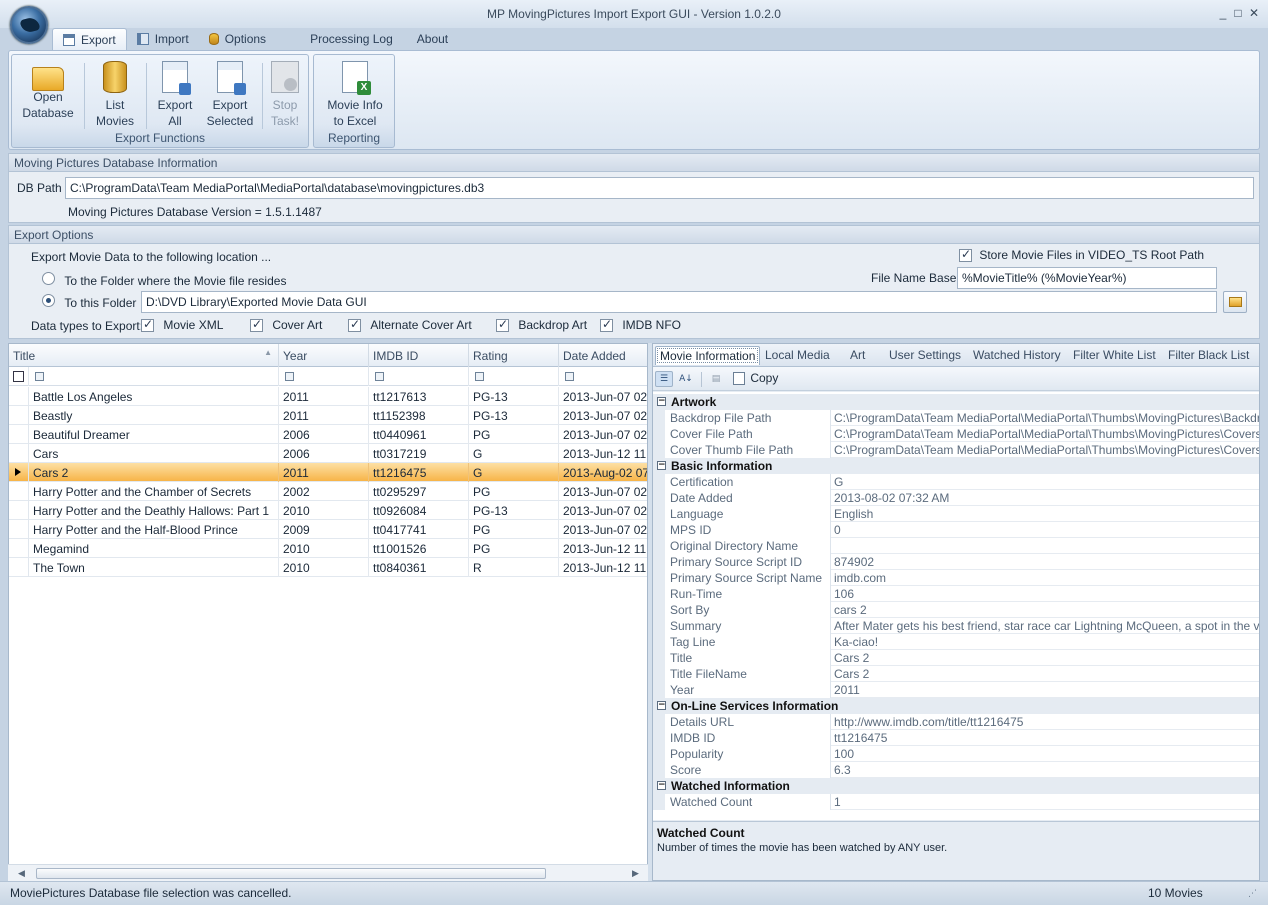 The height and width of the screenshot is (905, 1268). I want to click on column-year: Year, so click(324, 355).